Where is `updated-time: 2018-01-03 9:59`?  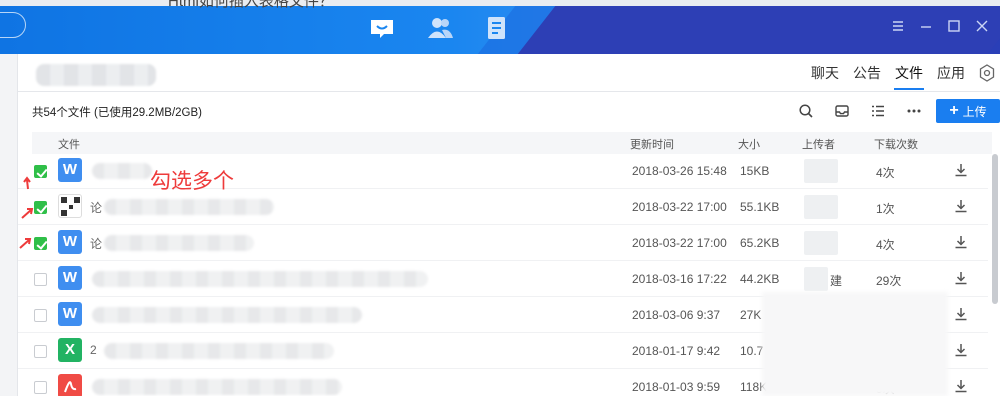 updated-time: 2018-01-03 9:59 is located at coordinates (676, 387).